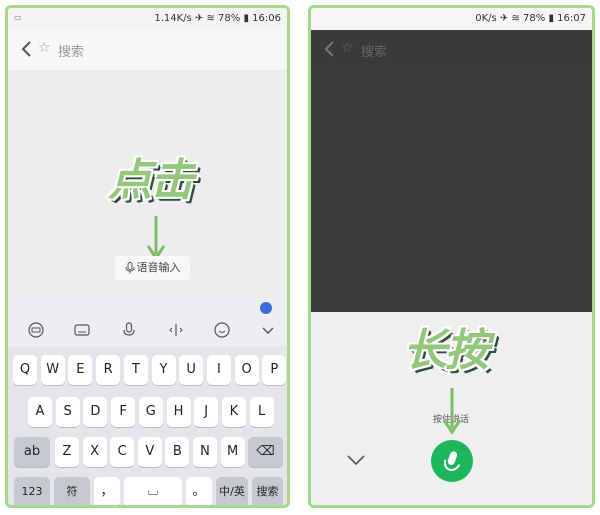  Describe the element at coordinates (122, 452) in the screenshot. I see `key-c: C` at that location.